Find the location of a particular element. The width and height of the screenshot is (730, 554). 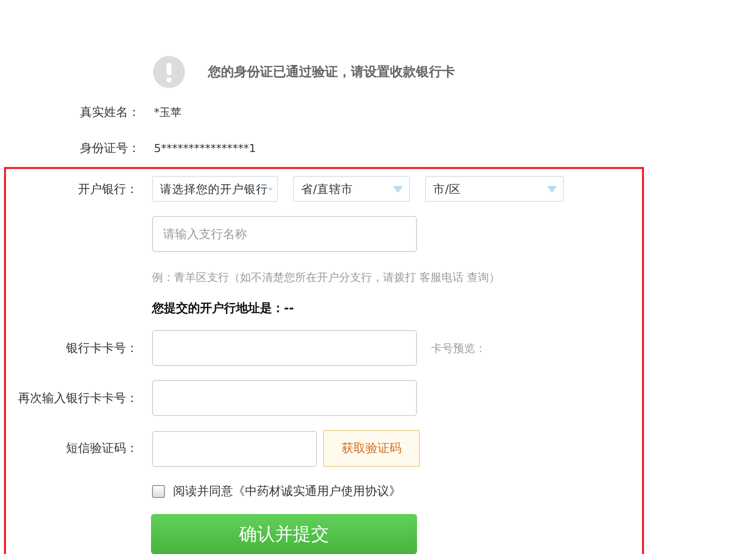

field-label: 开户银行： is located at coordinates (108, 189).